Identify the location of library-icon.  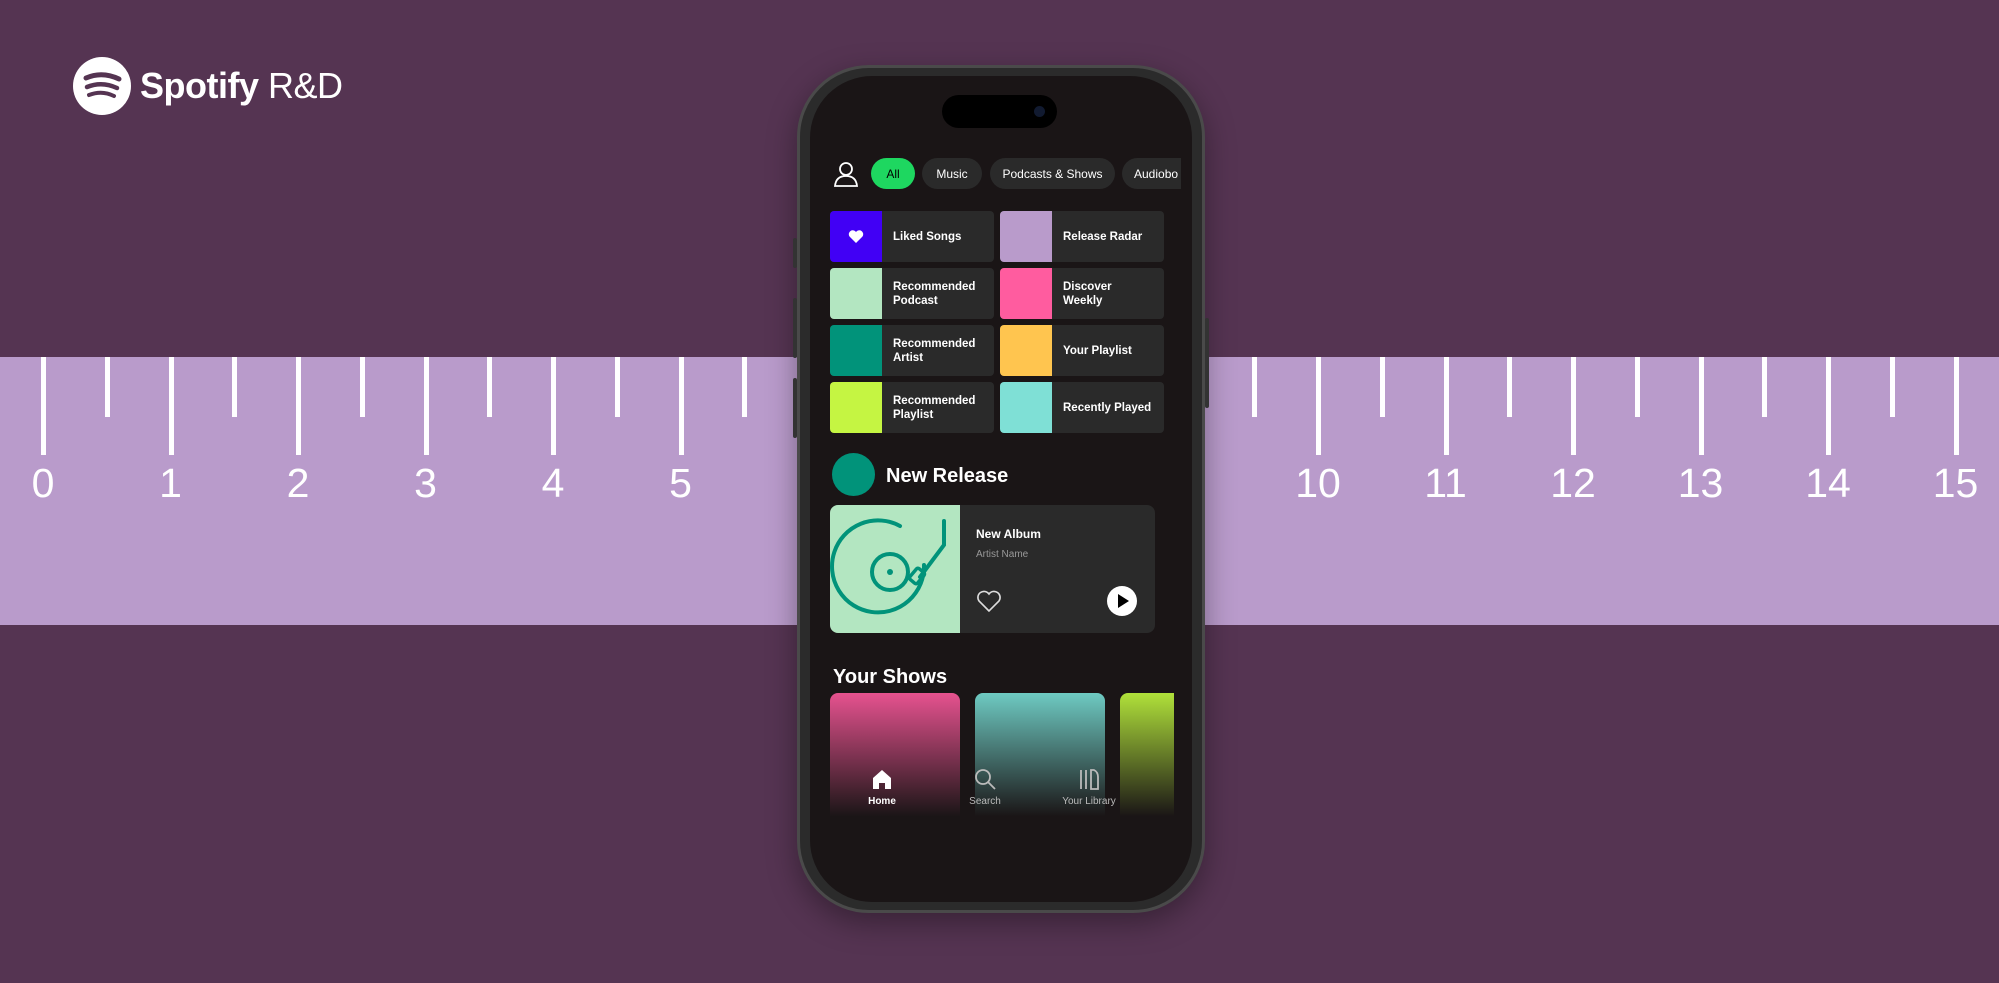
(1089, 779).